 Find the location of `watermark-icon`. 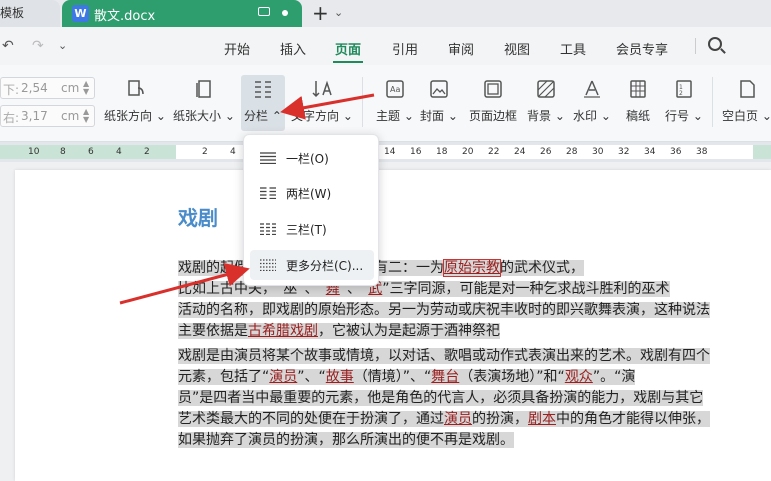

watermark-icon is located at coordinates (592, 89).